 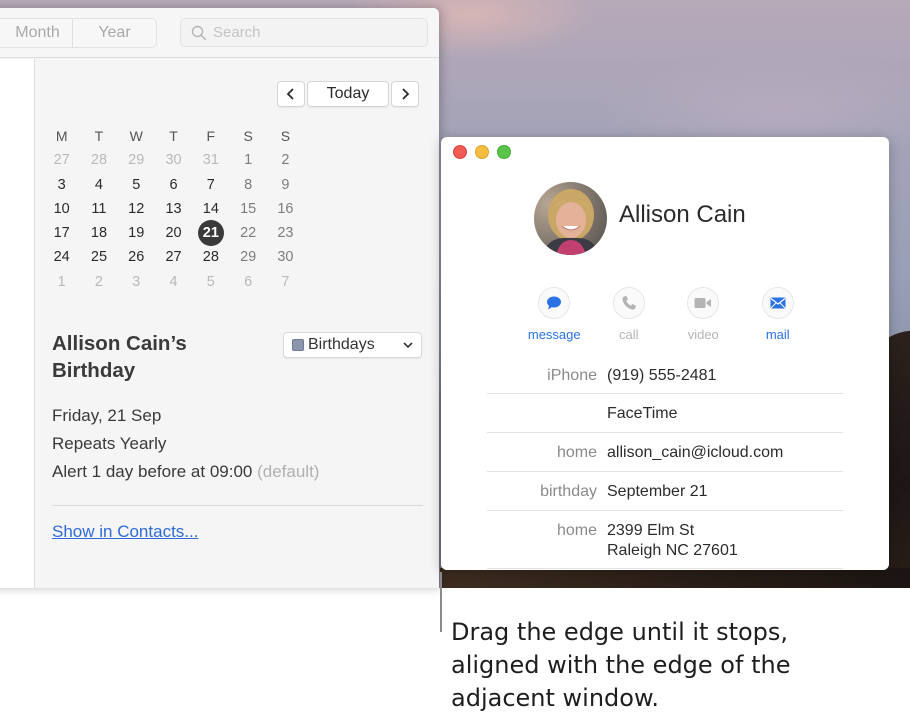 I want to click on day-number: 17, so click(x=61, y=233).